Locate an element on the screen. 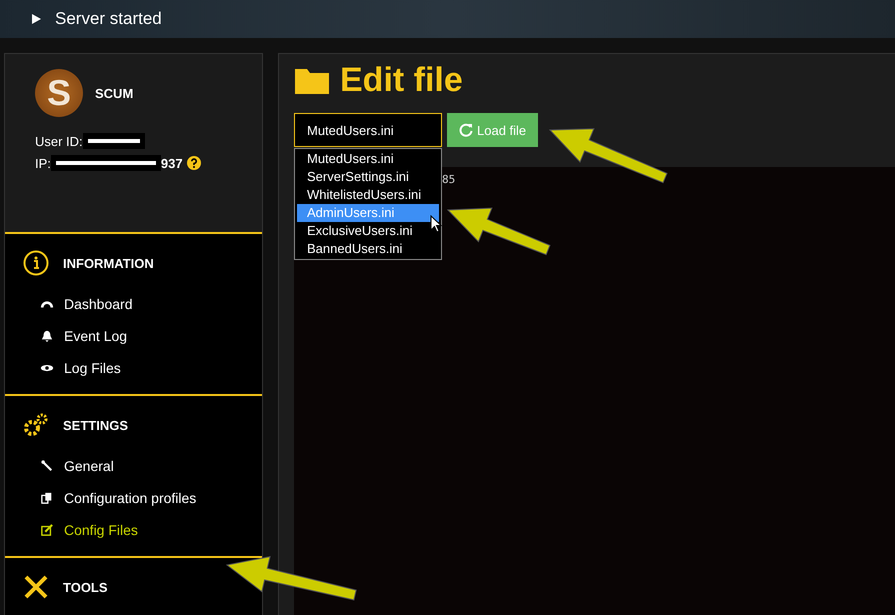 The height and width of the screenshot is (615, 895). dropdown-option: ServerSettings.ini is located at coordinates (368, 177).